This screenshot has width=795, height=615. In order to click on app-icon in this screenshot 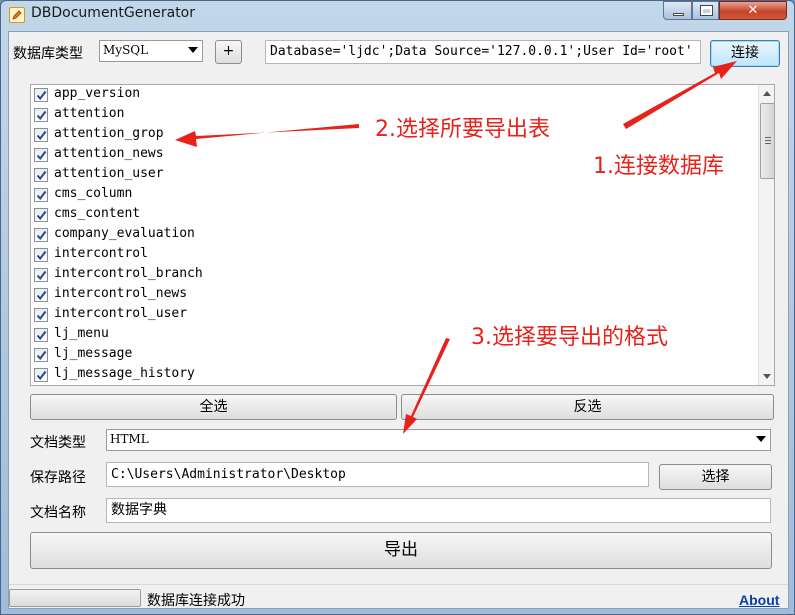, I will do `click(17, 15)`.